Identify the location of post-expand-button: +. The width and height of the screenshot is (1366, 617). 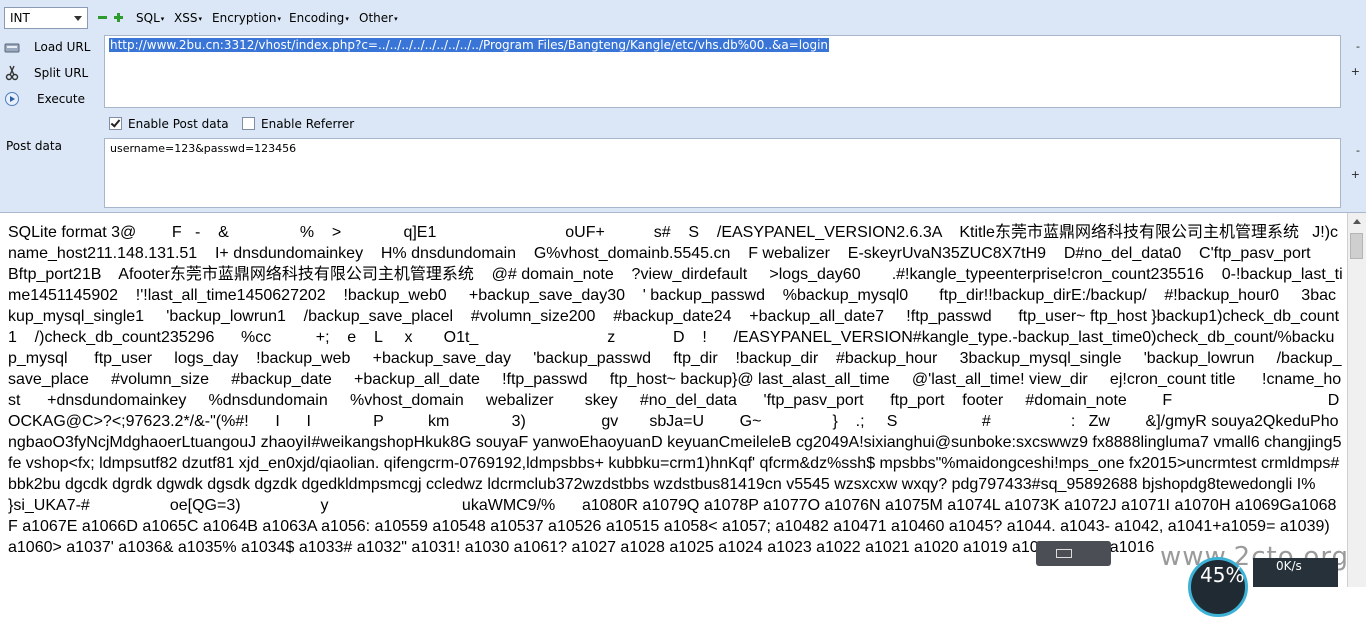
(1355, 174).